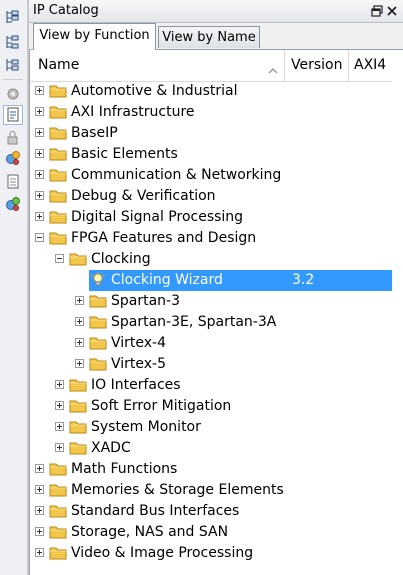 The width and height of the screenshot is (403, 575). Describe the element at coordinates (216, 11) in the screenshot. I see `panel-titlebar: IP Catalog` at that location.